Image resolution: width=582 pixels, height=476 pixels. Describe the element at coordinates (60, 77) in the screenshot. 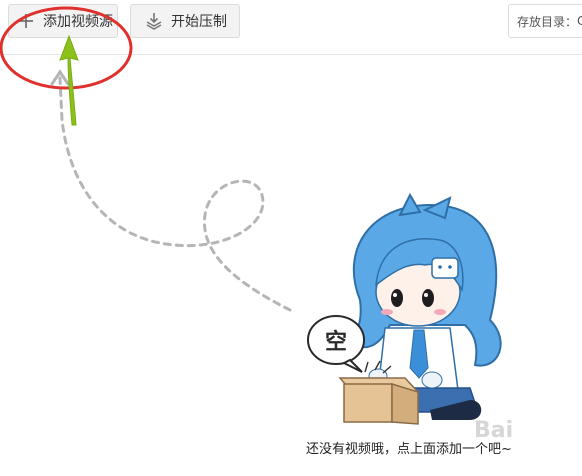

I see `dashed-arrowhead` at that location.